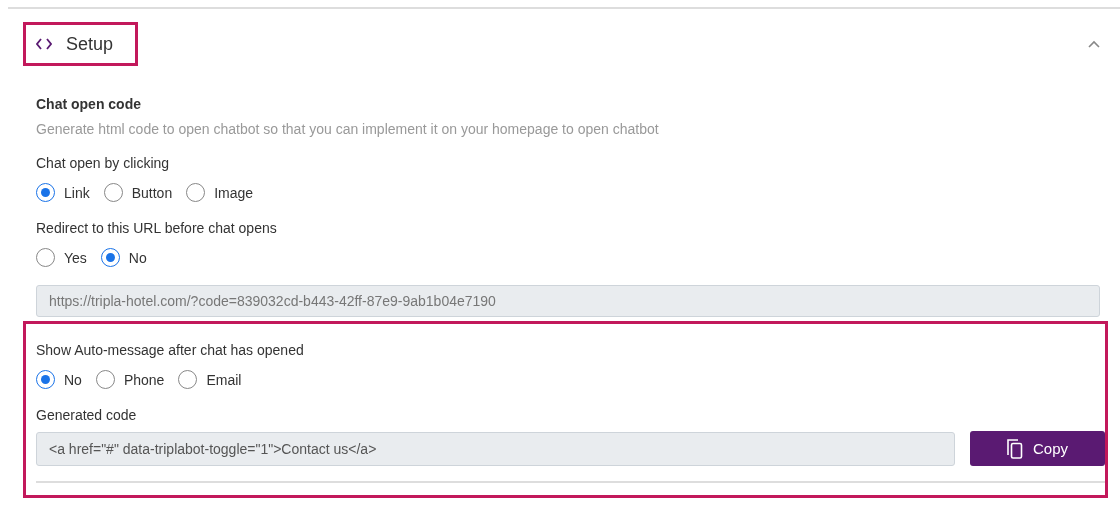 This screenshot has height=520, width=1120. I want to click on radio-option: Yes, so click(61, 257).